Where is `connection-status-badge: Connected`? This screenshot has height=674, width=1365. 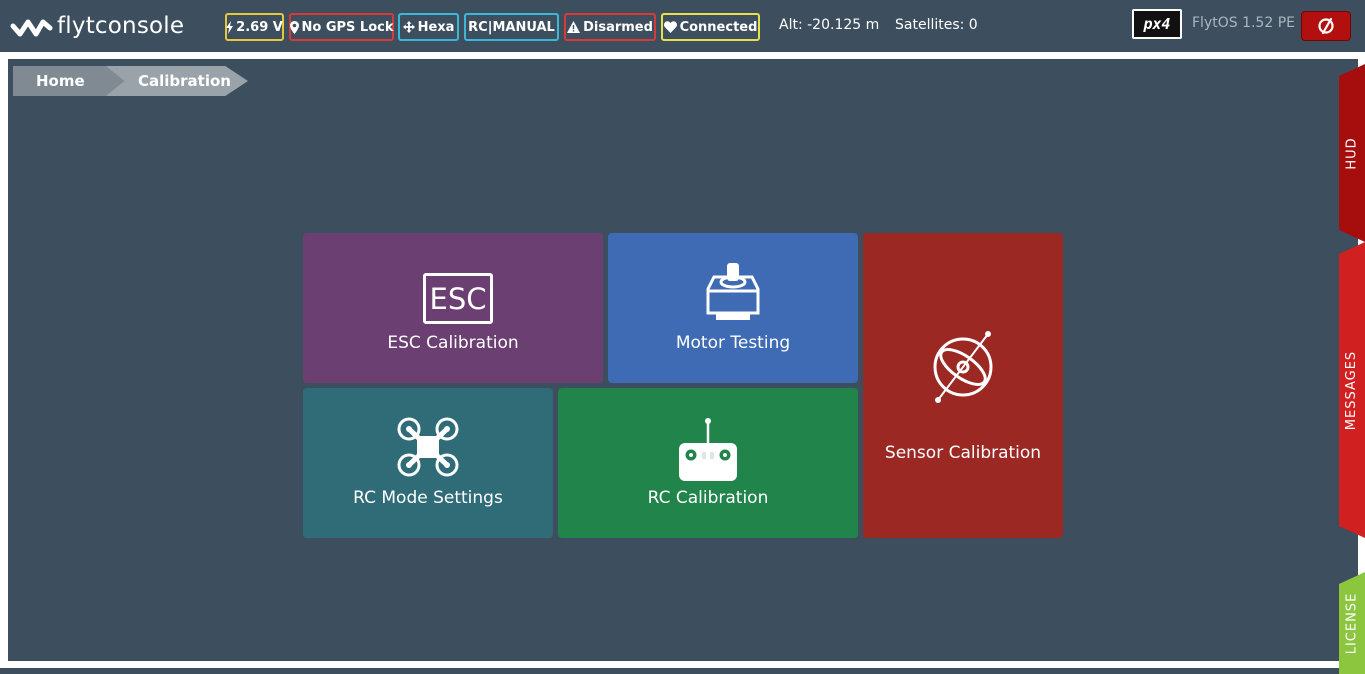 connection-status-badge: Connected is located at coordinates (710, 27).